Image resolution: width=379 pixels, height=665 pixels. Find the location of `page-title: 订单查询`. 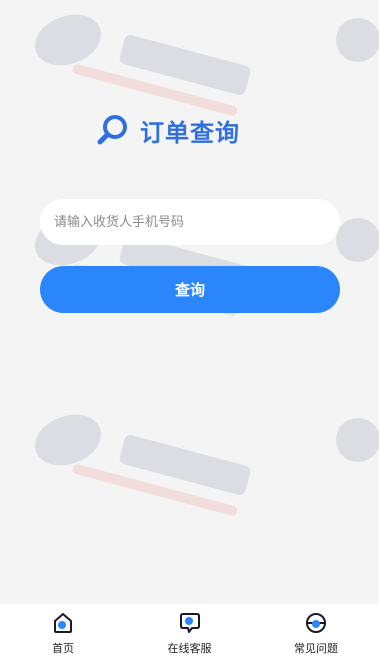

page-title: 订单查询 is located at coordinates (190, 132).